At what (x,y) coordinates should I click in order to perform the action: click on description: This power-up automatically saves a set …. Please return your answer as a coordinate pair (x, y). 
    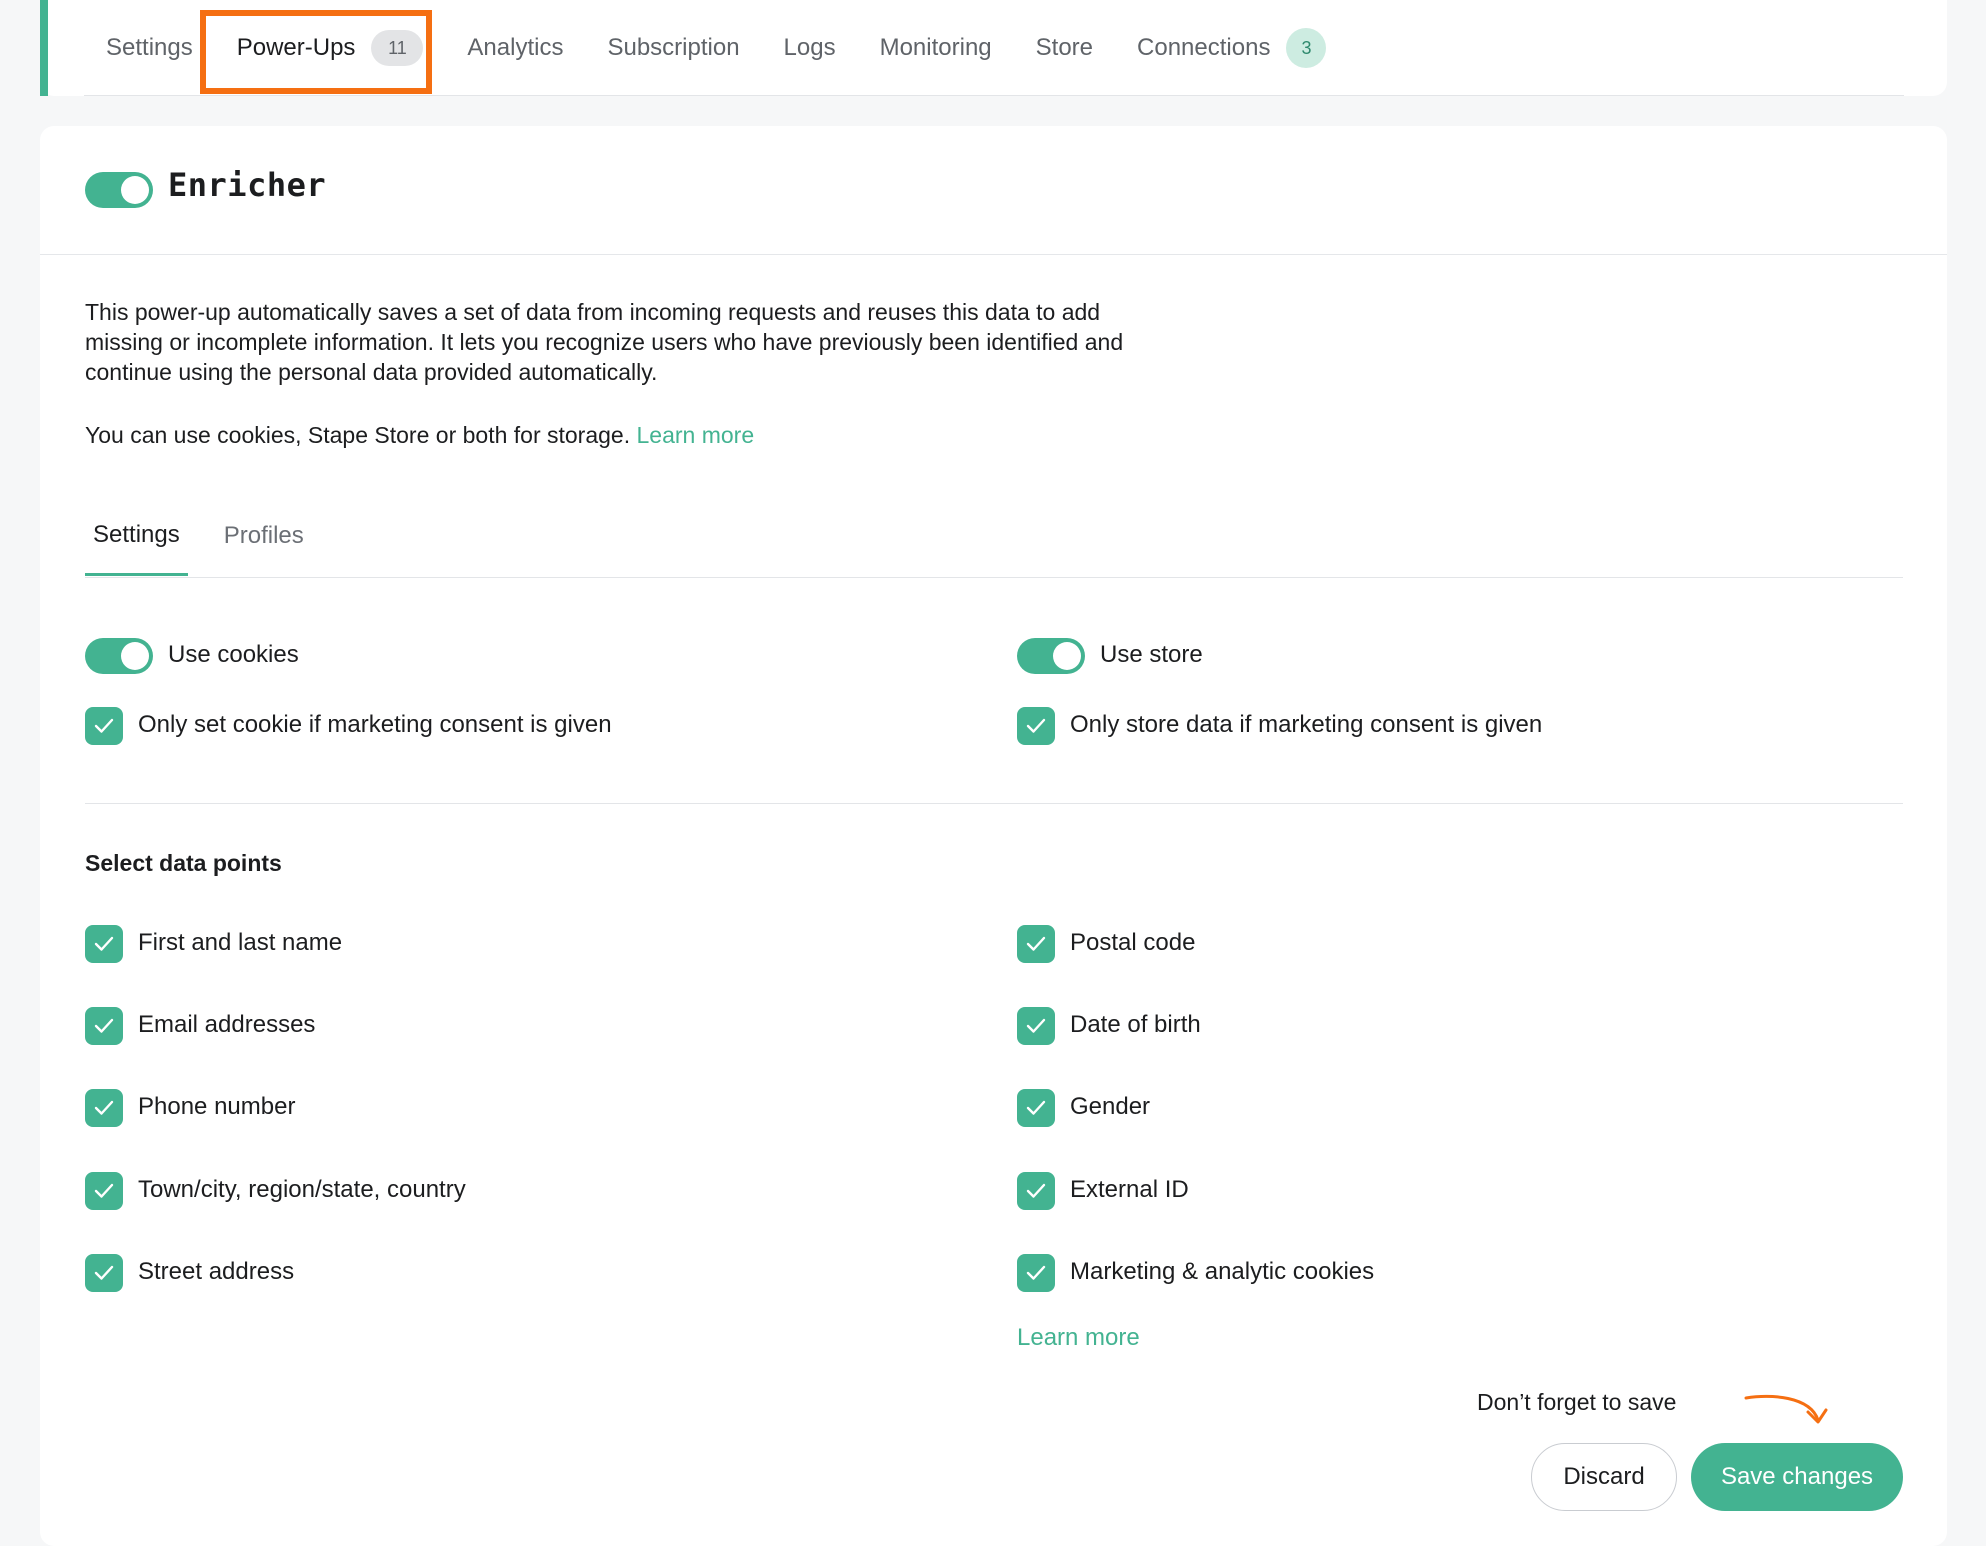
    Looking at the image, I should click on (604, 342).